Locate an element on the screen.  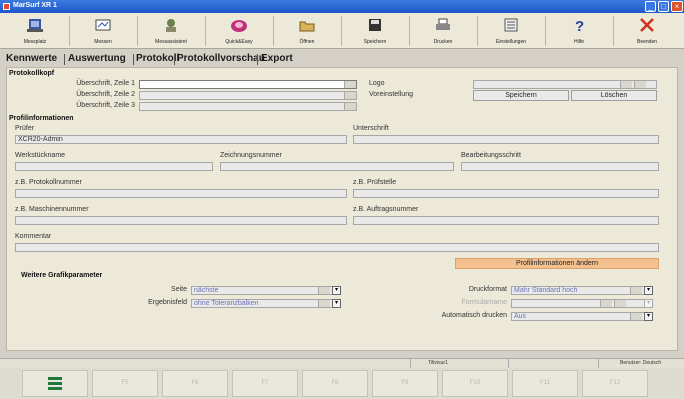
logo-input is located at coordinates (565, 84).